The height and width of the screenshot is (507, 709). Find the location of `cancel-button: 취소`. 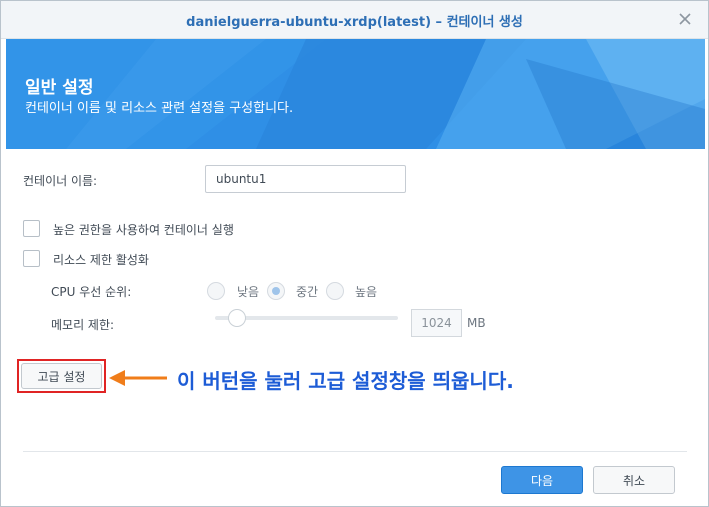

cancel-button: 취소 is located at coordinates (634, 480).